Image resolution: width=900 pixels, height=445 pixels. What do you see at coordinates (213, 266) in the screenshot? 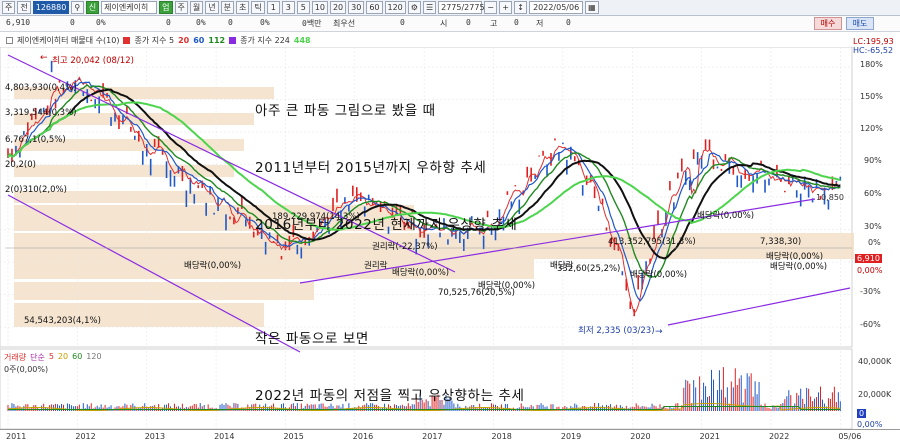
I see `event-label-3: 배당락(0,00%)` at bounding box center [213, 266].